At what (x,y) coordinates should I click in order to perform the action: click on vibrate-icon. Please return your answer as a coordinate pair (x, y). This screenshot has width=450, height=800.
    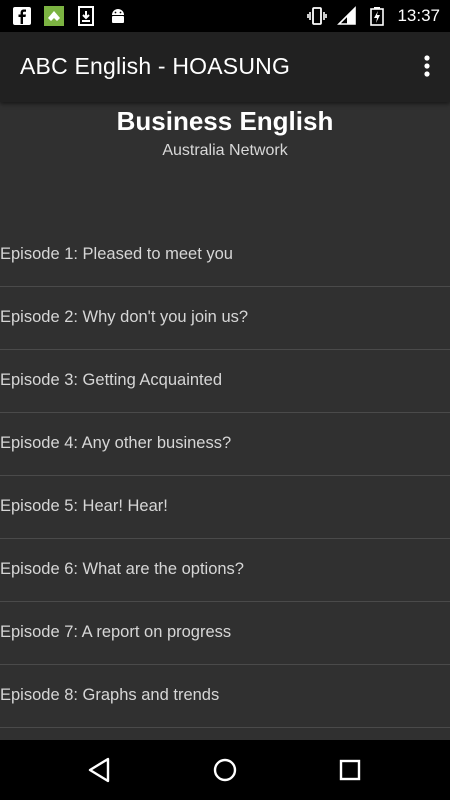
    Looking at the image, I should click on (317, 16).